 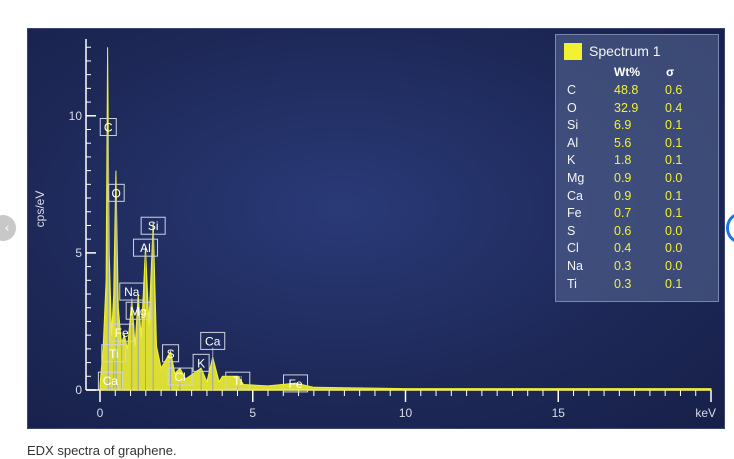 What do you see at coordinates (573, 248) in the screenshot?
I see `legend-element: Cl` at bounding box center [573, 248].